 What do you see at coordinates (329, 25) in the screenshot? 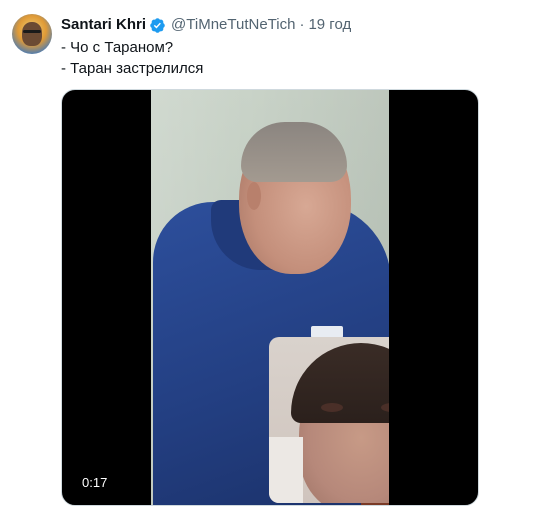
I see `tweet-timestamp: 19 год` at bounding box center [329, 25].